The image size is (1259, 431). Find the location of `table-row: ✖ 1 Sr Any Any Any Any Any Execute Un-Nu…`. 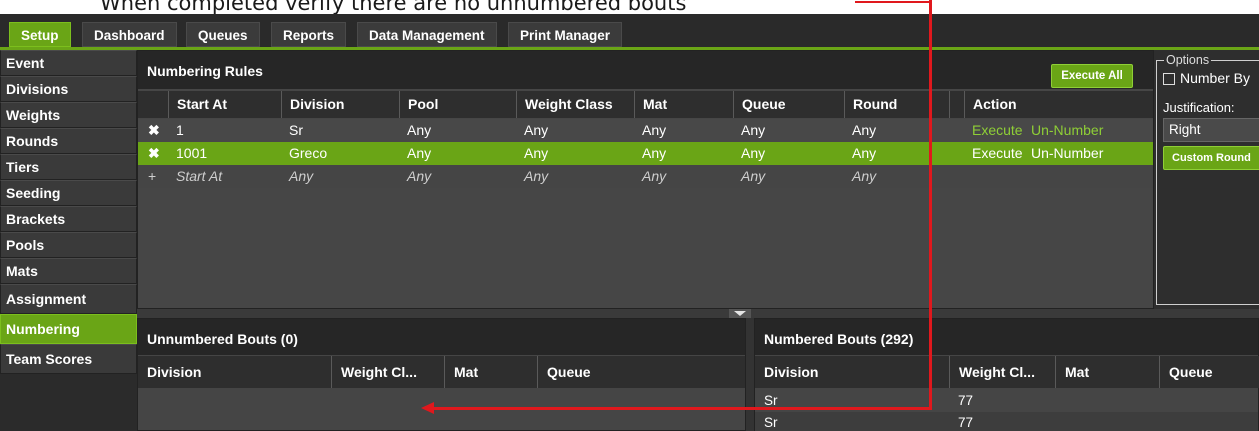

table-row: ✖ 1 Sr Any Any Any Any Any Execute Un-Nu… is located at coordinates (645, 130).